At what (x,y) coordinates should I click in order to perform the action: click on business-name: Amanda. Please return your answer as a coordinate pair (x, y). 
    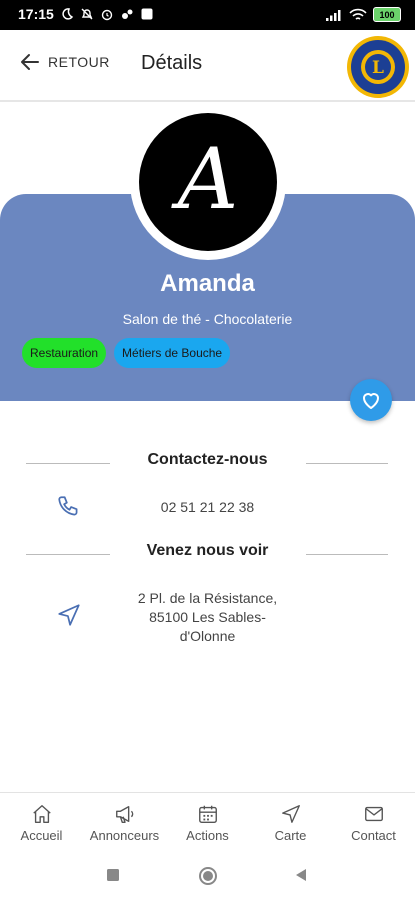
    Looking at the image, I should click on (207, 283).